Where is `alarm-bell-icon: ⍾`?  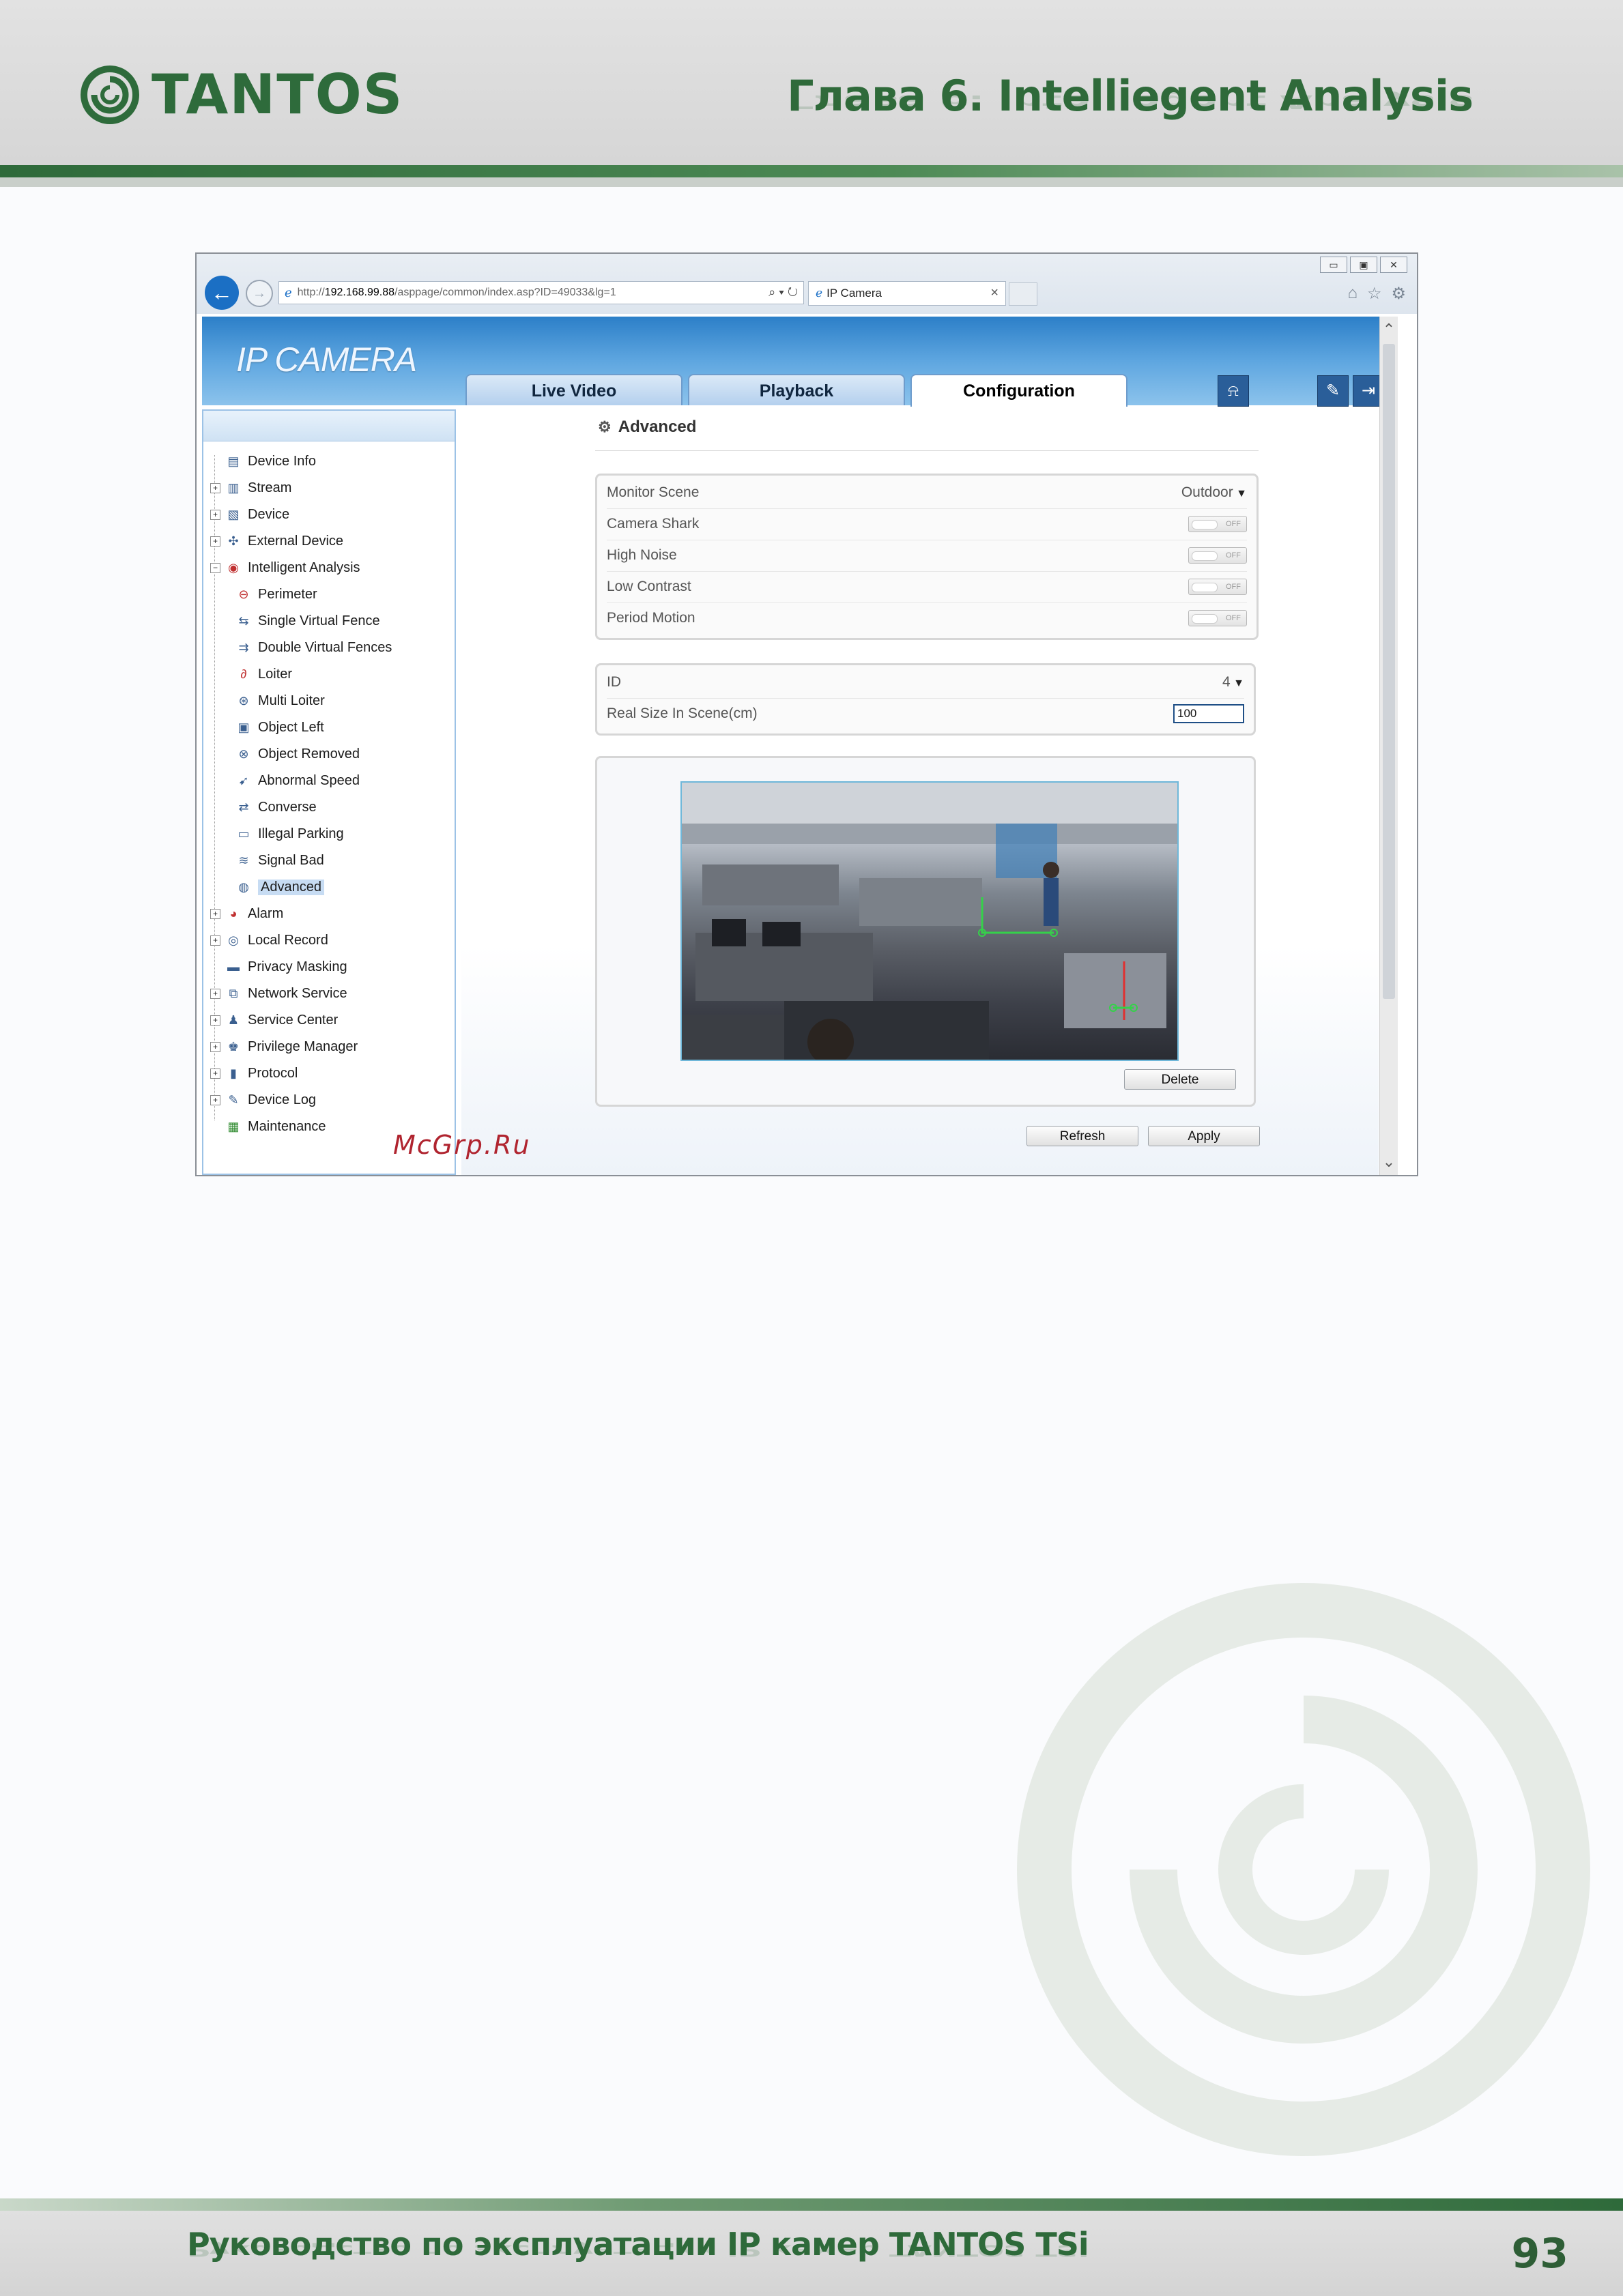 alarm-bell-icon: ⍾ is located at coordinates (1233, 391).